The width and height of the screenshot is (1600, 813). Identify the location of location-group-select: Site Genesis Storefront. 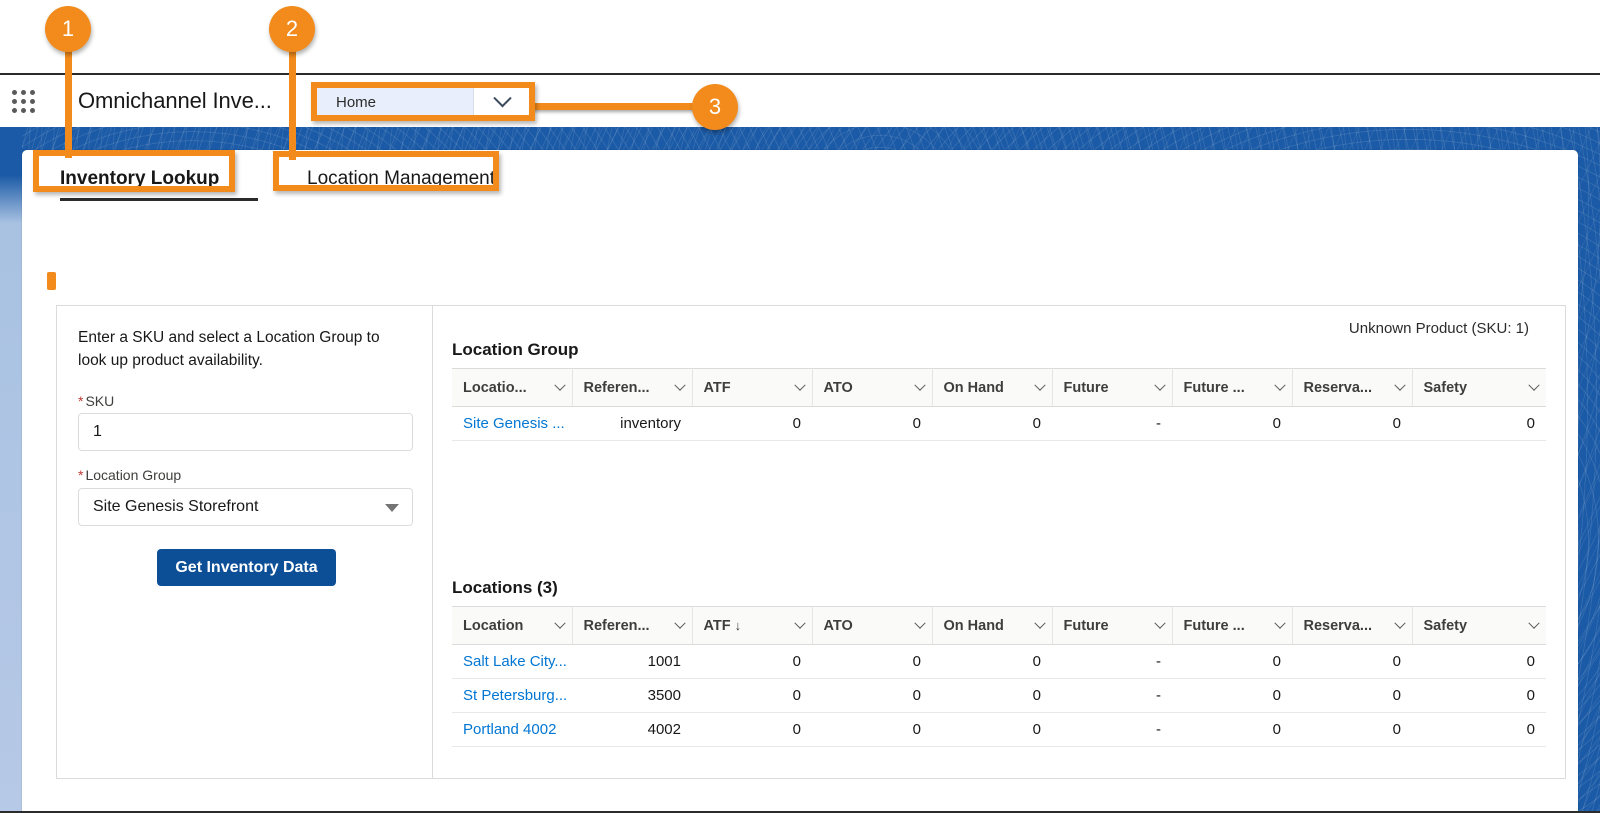
(245, 507).